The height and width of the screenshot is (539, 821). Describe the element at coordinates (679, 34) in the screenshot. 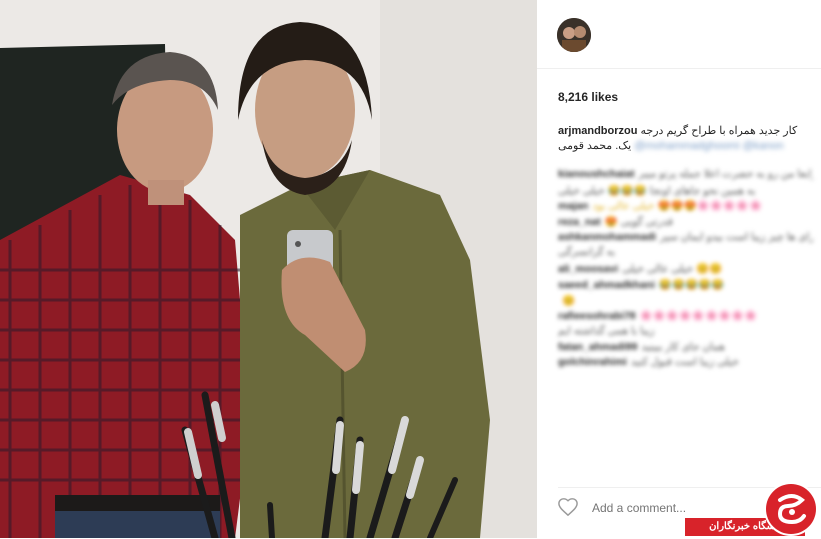

I see `post-header` at that location.